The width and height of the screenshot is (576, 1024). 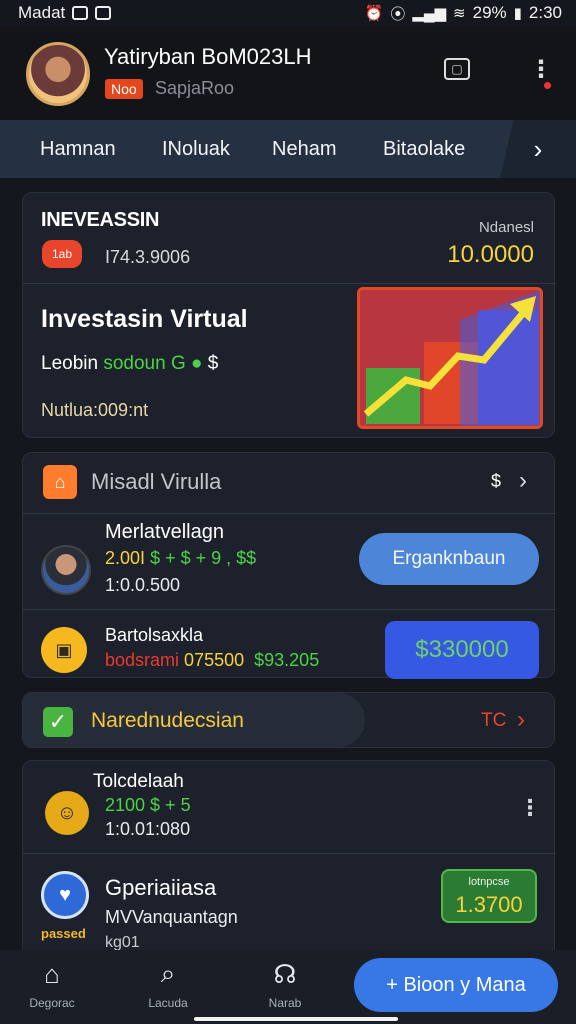 What do you see at coordinates (285, 973) in the screenshot?
I see `headphones-icon: ☊` at bounding box center [285, 973].